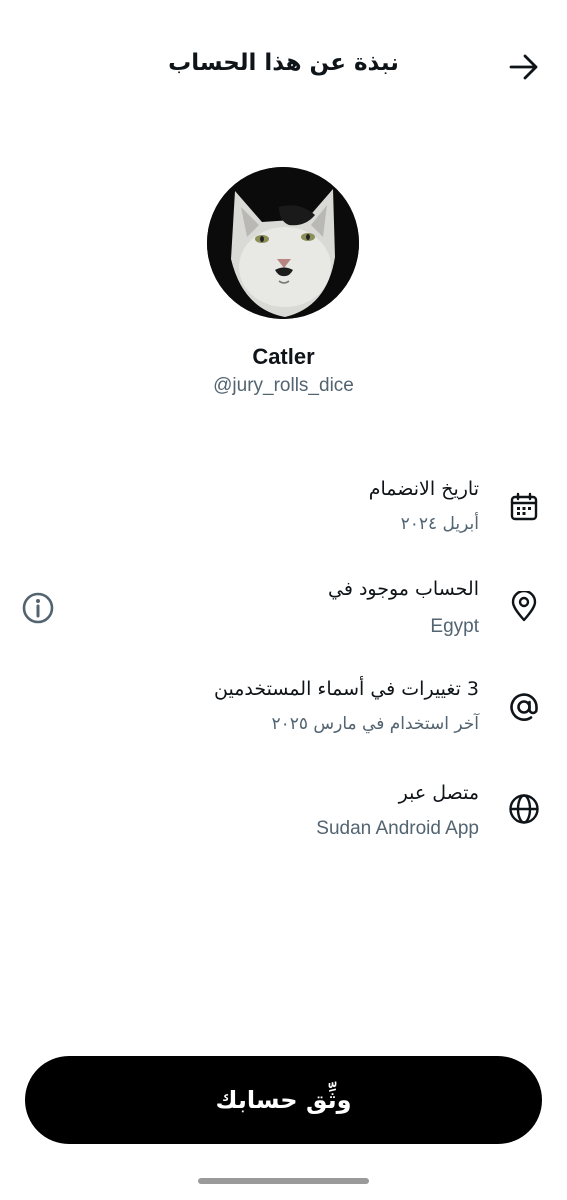  I want to click on connected-via-value: Sudan Android App, so click(397, 828).